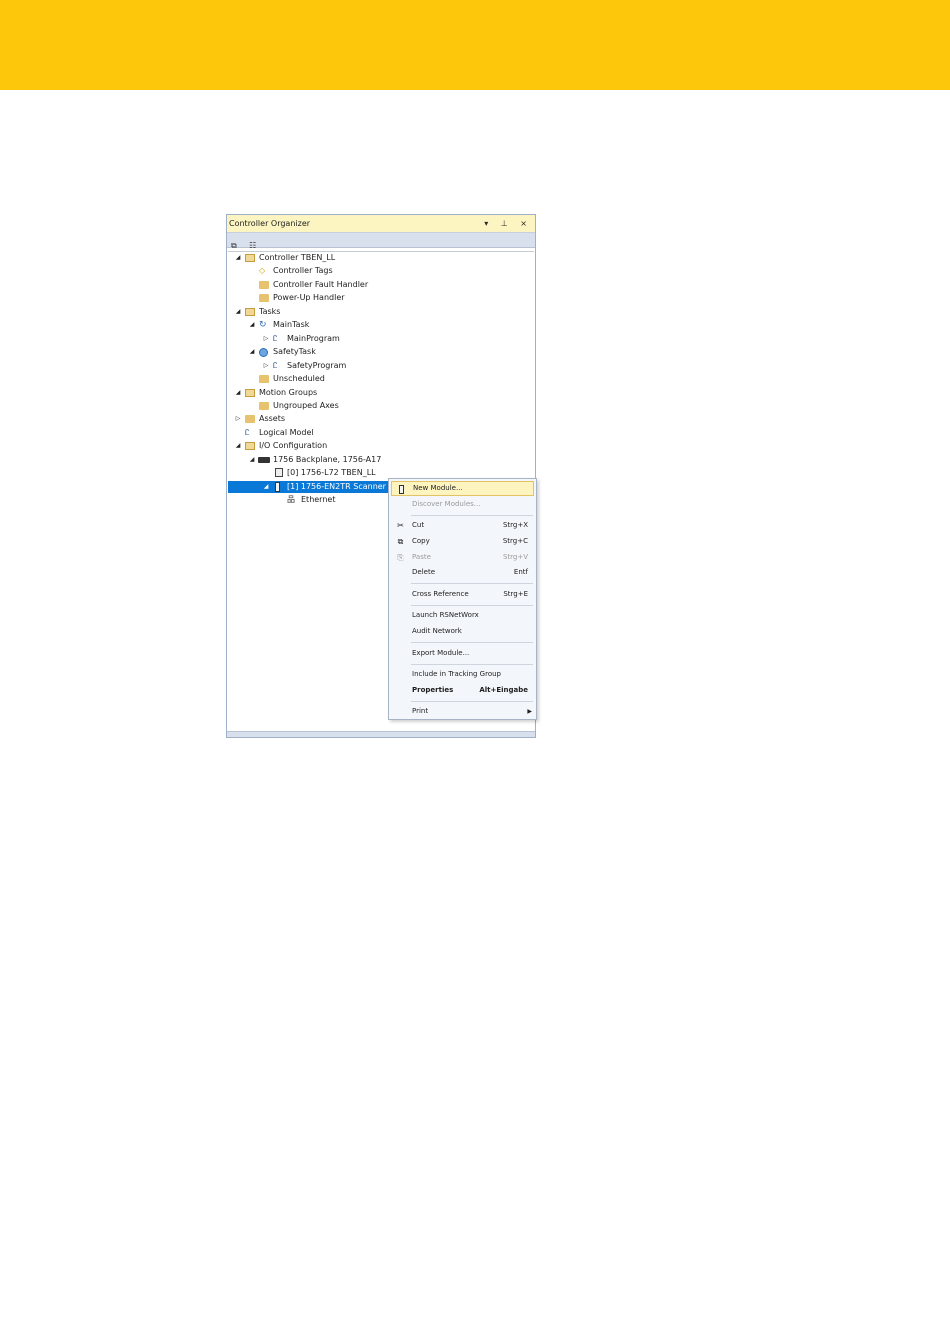 The width and height of the screenshot is (950, 1344). What do you see at coordinates (317, 365) in the screenshot?
I see `tree-item-label: SafetyProgram` at bounding box center [317, 365].